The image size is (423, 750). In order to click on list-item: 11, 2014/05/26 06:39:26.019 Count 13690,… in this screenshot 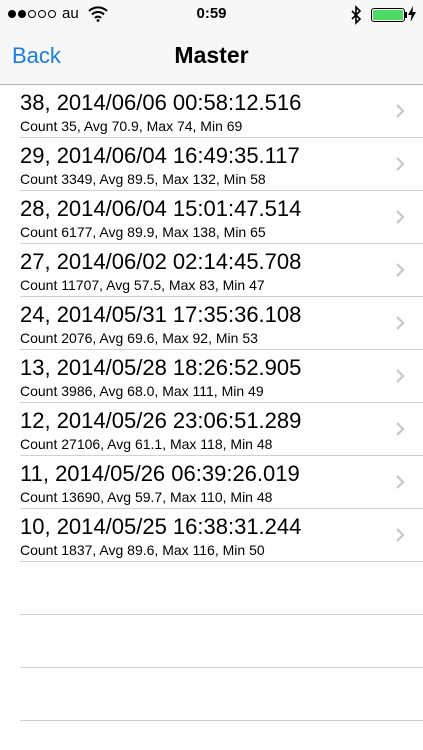, I will do `click(221, 482)`.